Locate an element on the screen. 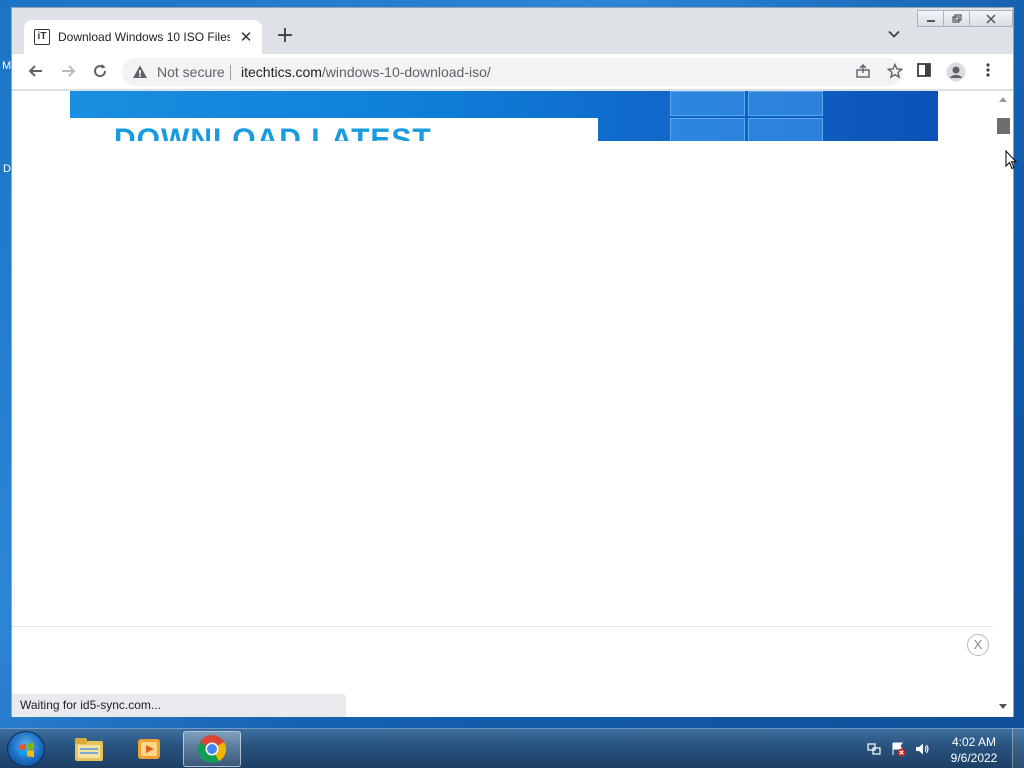 The height and width of the screenshot is (768, 1024). system-clock: 4:02 AM 9/6/2022 is located at coordinates (974, 750).